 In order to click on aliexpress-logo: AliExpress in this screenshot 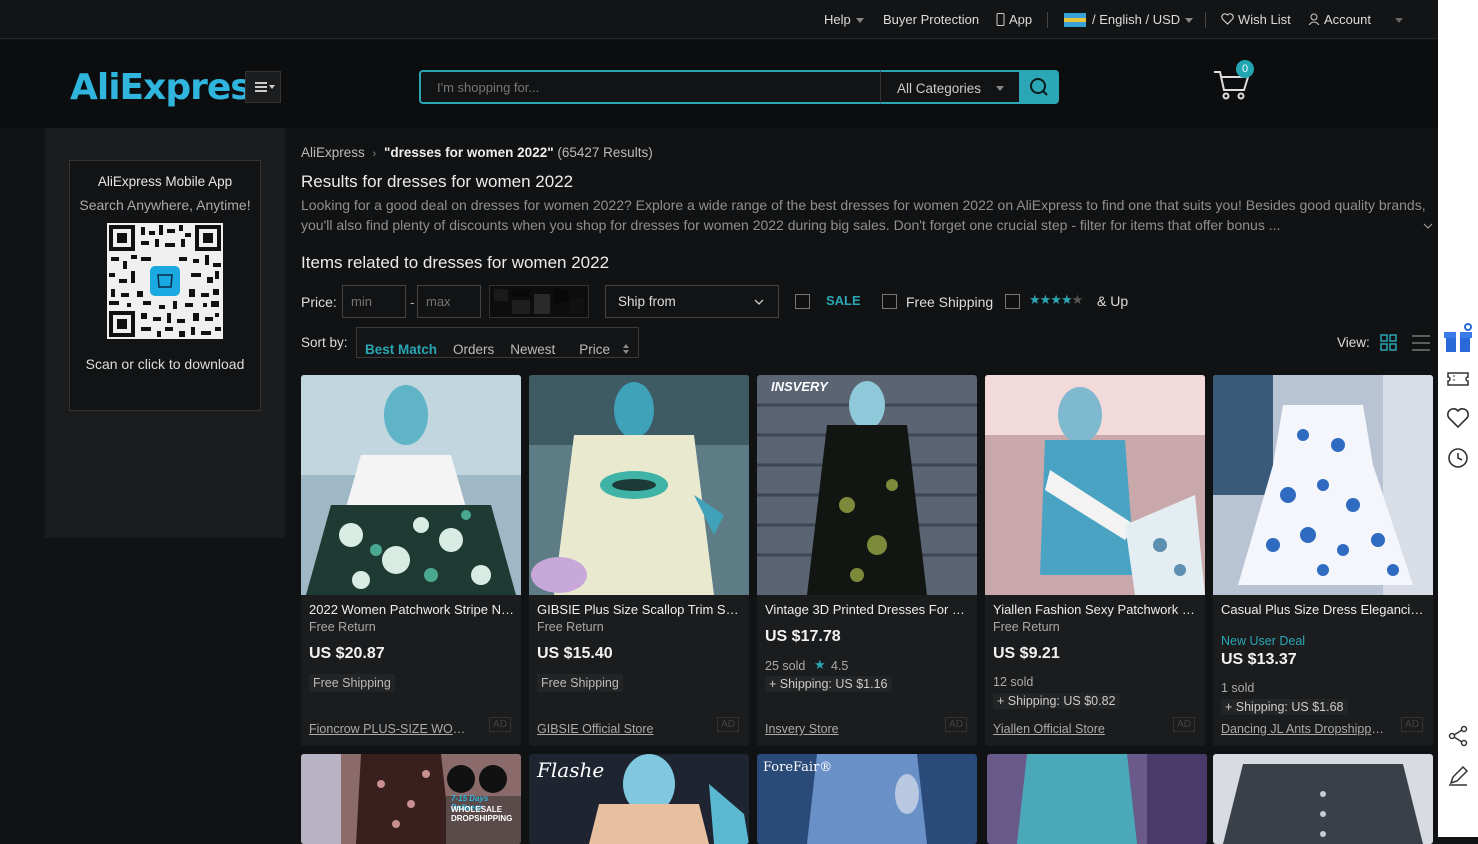, I will do `click(171, 87)`.